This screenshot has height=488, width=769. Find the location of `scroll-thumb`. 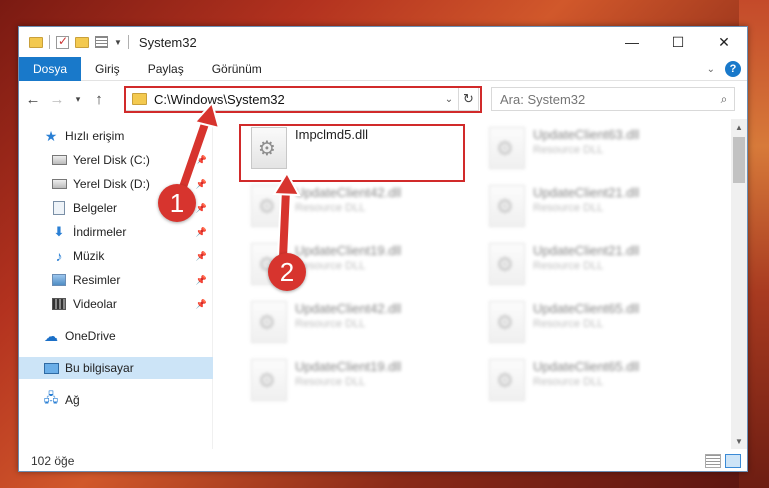

scroll-thumb is located at coordinates (739, 160).